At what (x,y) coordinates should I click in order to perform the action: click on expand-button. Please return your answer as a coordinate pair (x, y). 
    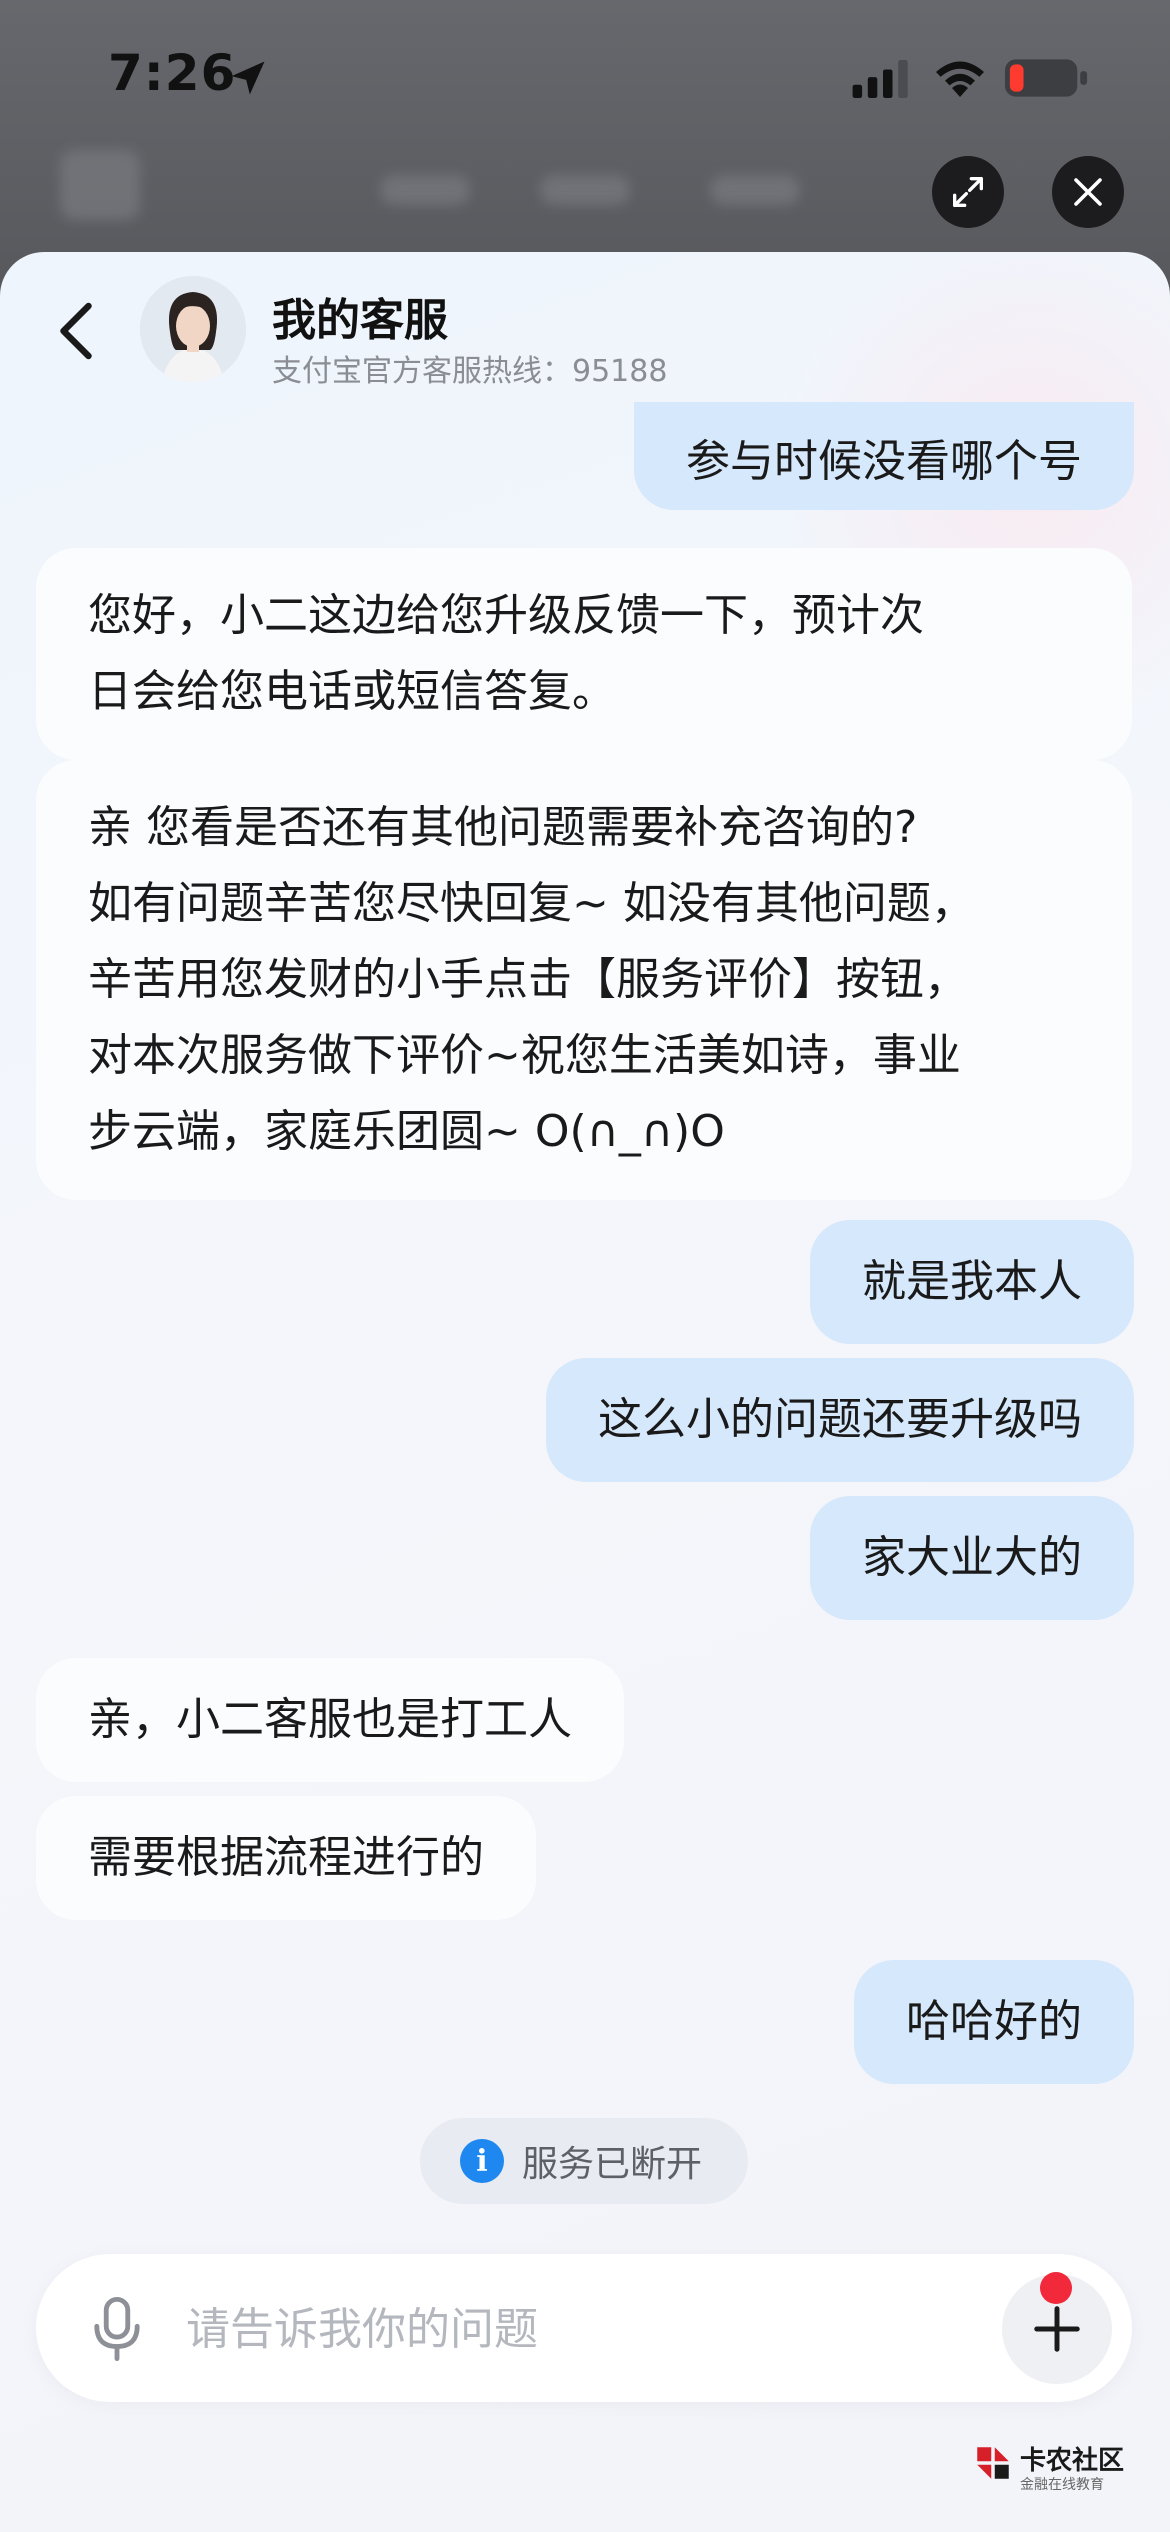
    Looking at the image, I should click on (968, 192).